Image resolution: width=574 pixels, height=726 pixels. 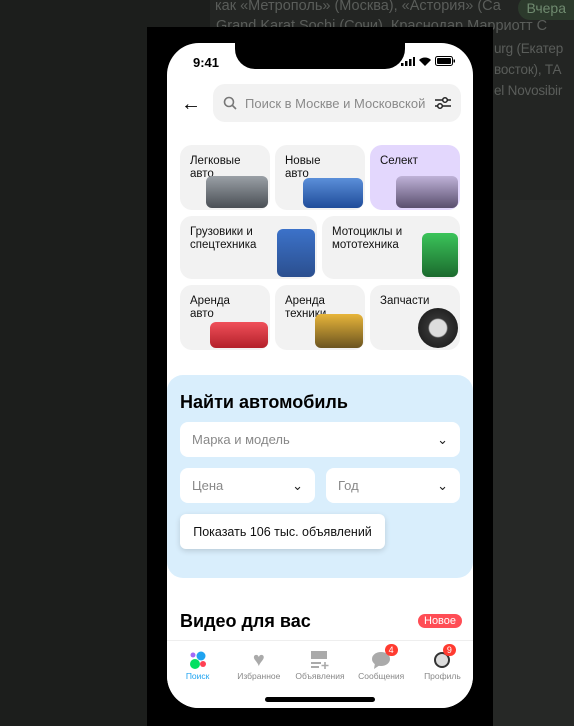 What do you see at coordinates (391, 650) in the screenshot?
I see `messages-count-badge: 4` at bounding box center [391, 650].